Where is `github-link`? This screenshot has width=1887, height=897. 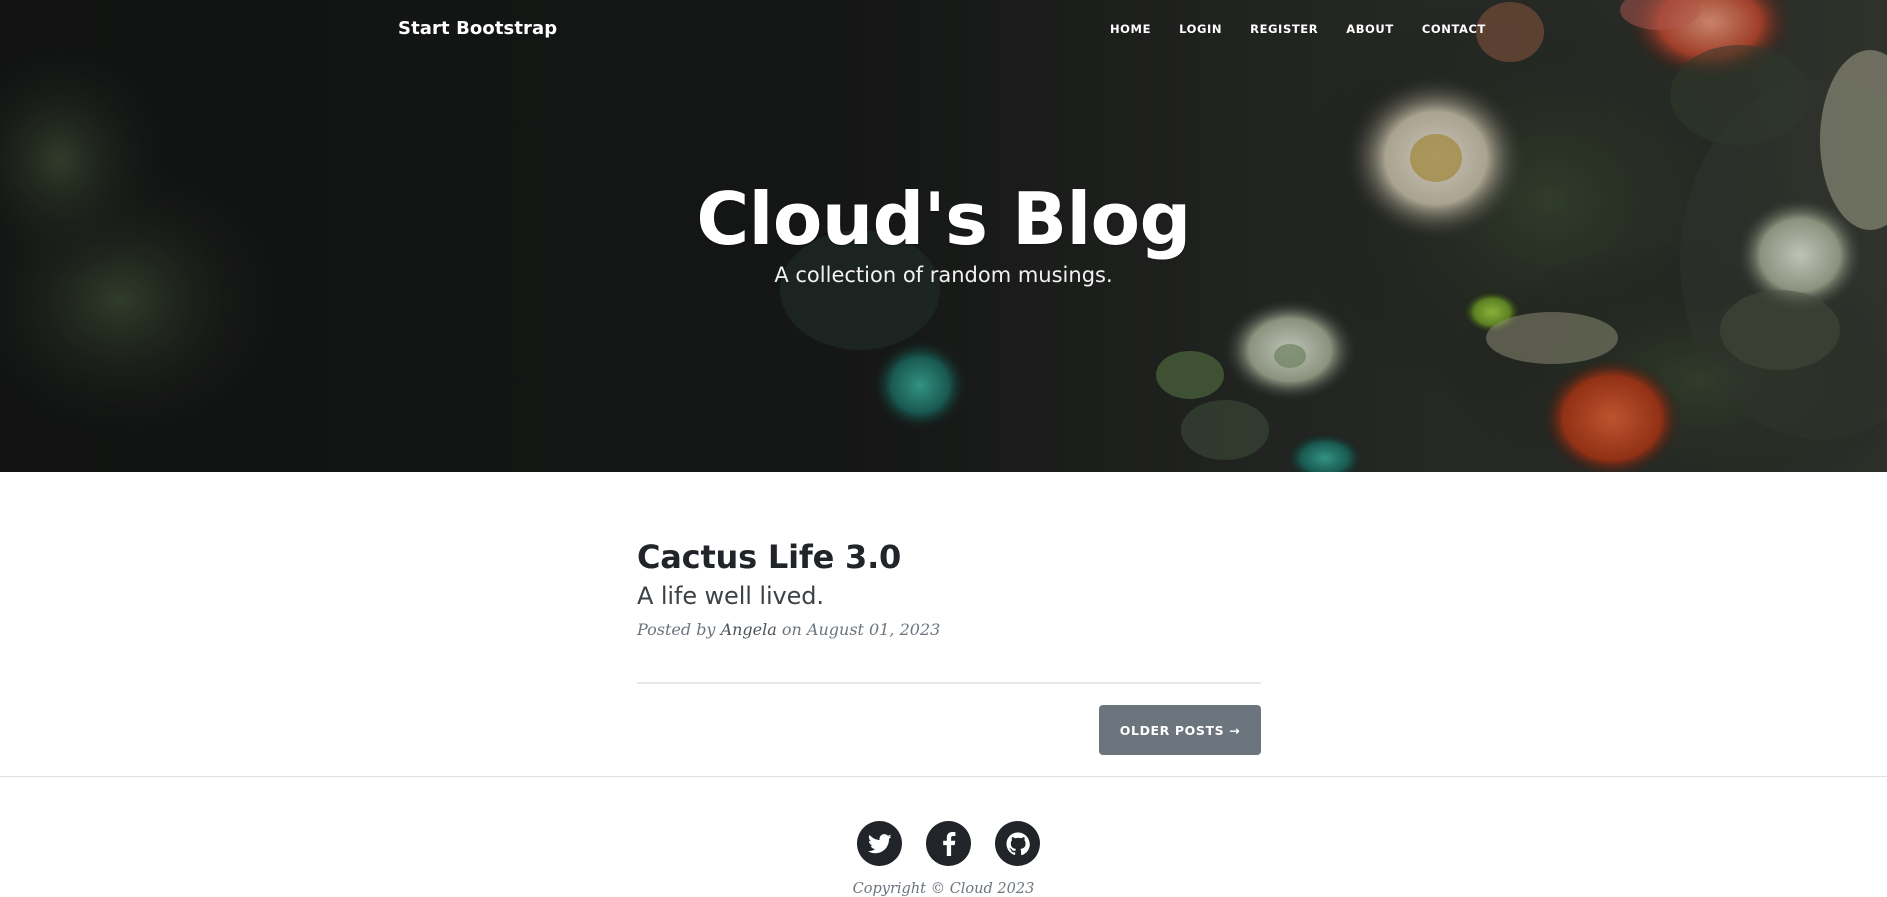
github-link is located at coordinates (1017, 843).